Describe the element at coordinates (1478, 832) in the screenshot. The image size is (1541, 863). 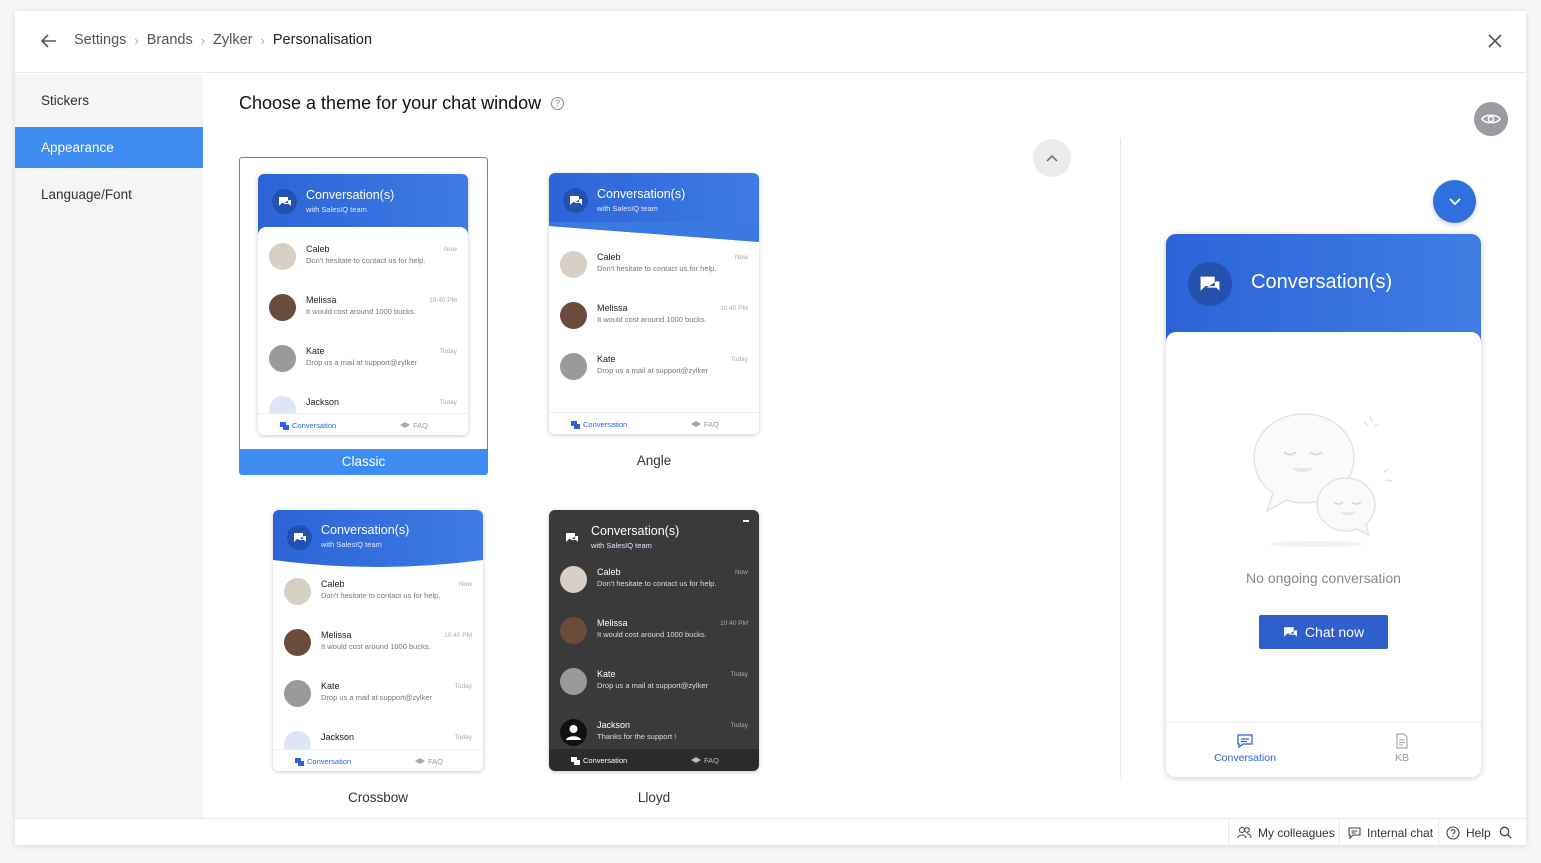
I see `help-label: Help` at that location.